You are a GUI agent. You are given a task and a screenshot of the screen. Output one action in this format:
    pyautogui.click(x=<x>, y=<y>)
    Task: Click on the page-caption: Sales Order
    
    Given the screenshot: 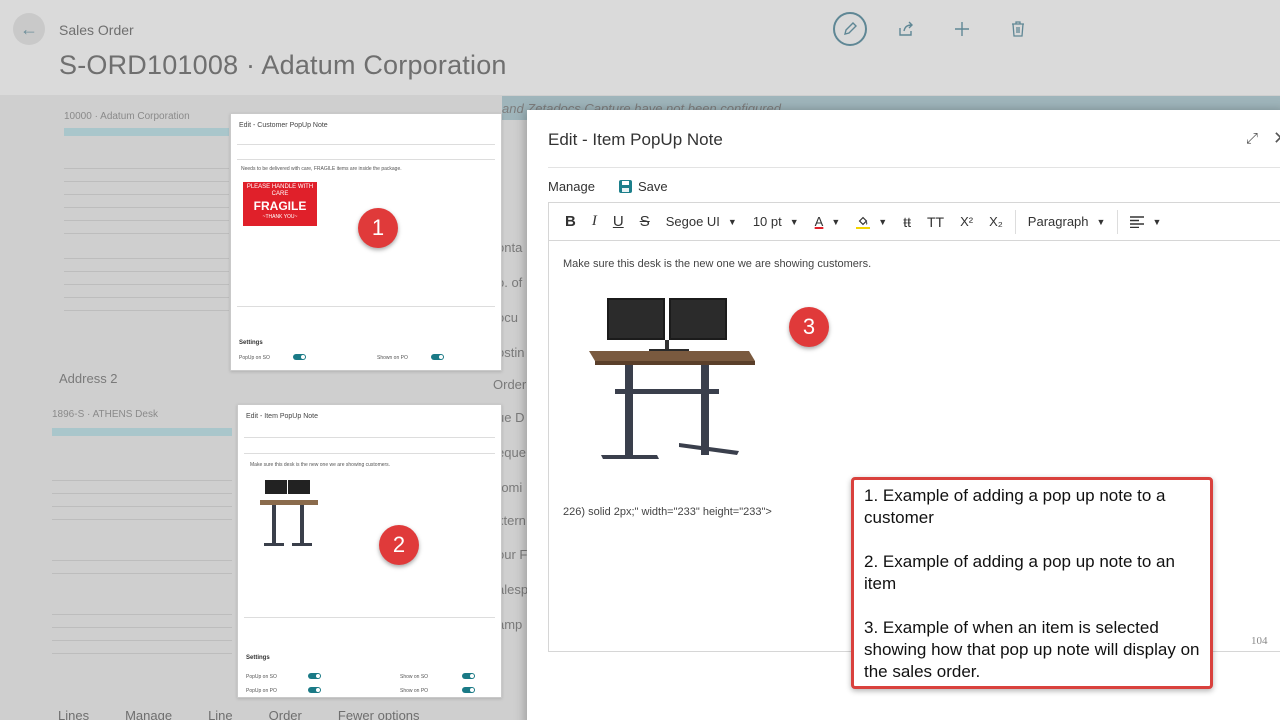 What is the action you would take?
    pyautogui.click(x=96, y=30)
    